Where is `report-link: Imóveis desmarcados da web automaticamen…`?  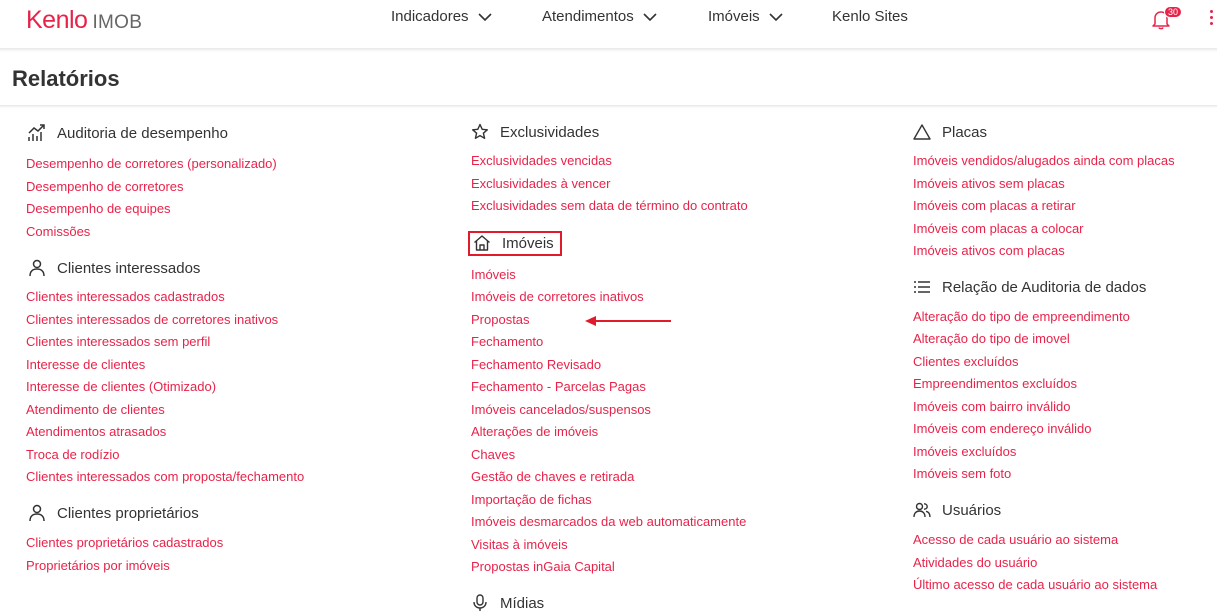 report-link: Imóveis desmarcados da web automaticamen… is located at coordinates (608, 521).